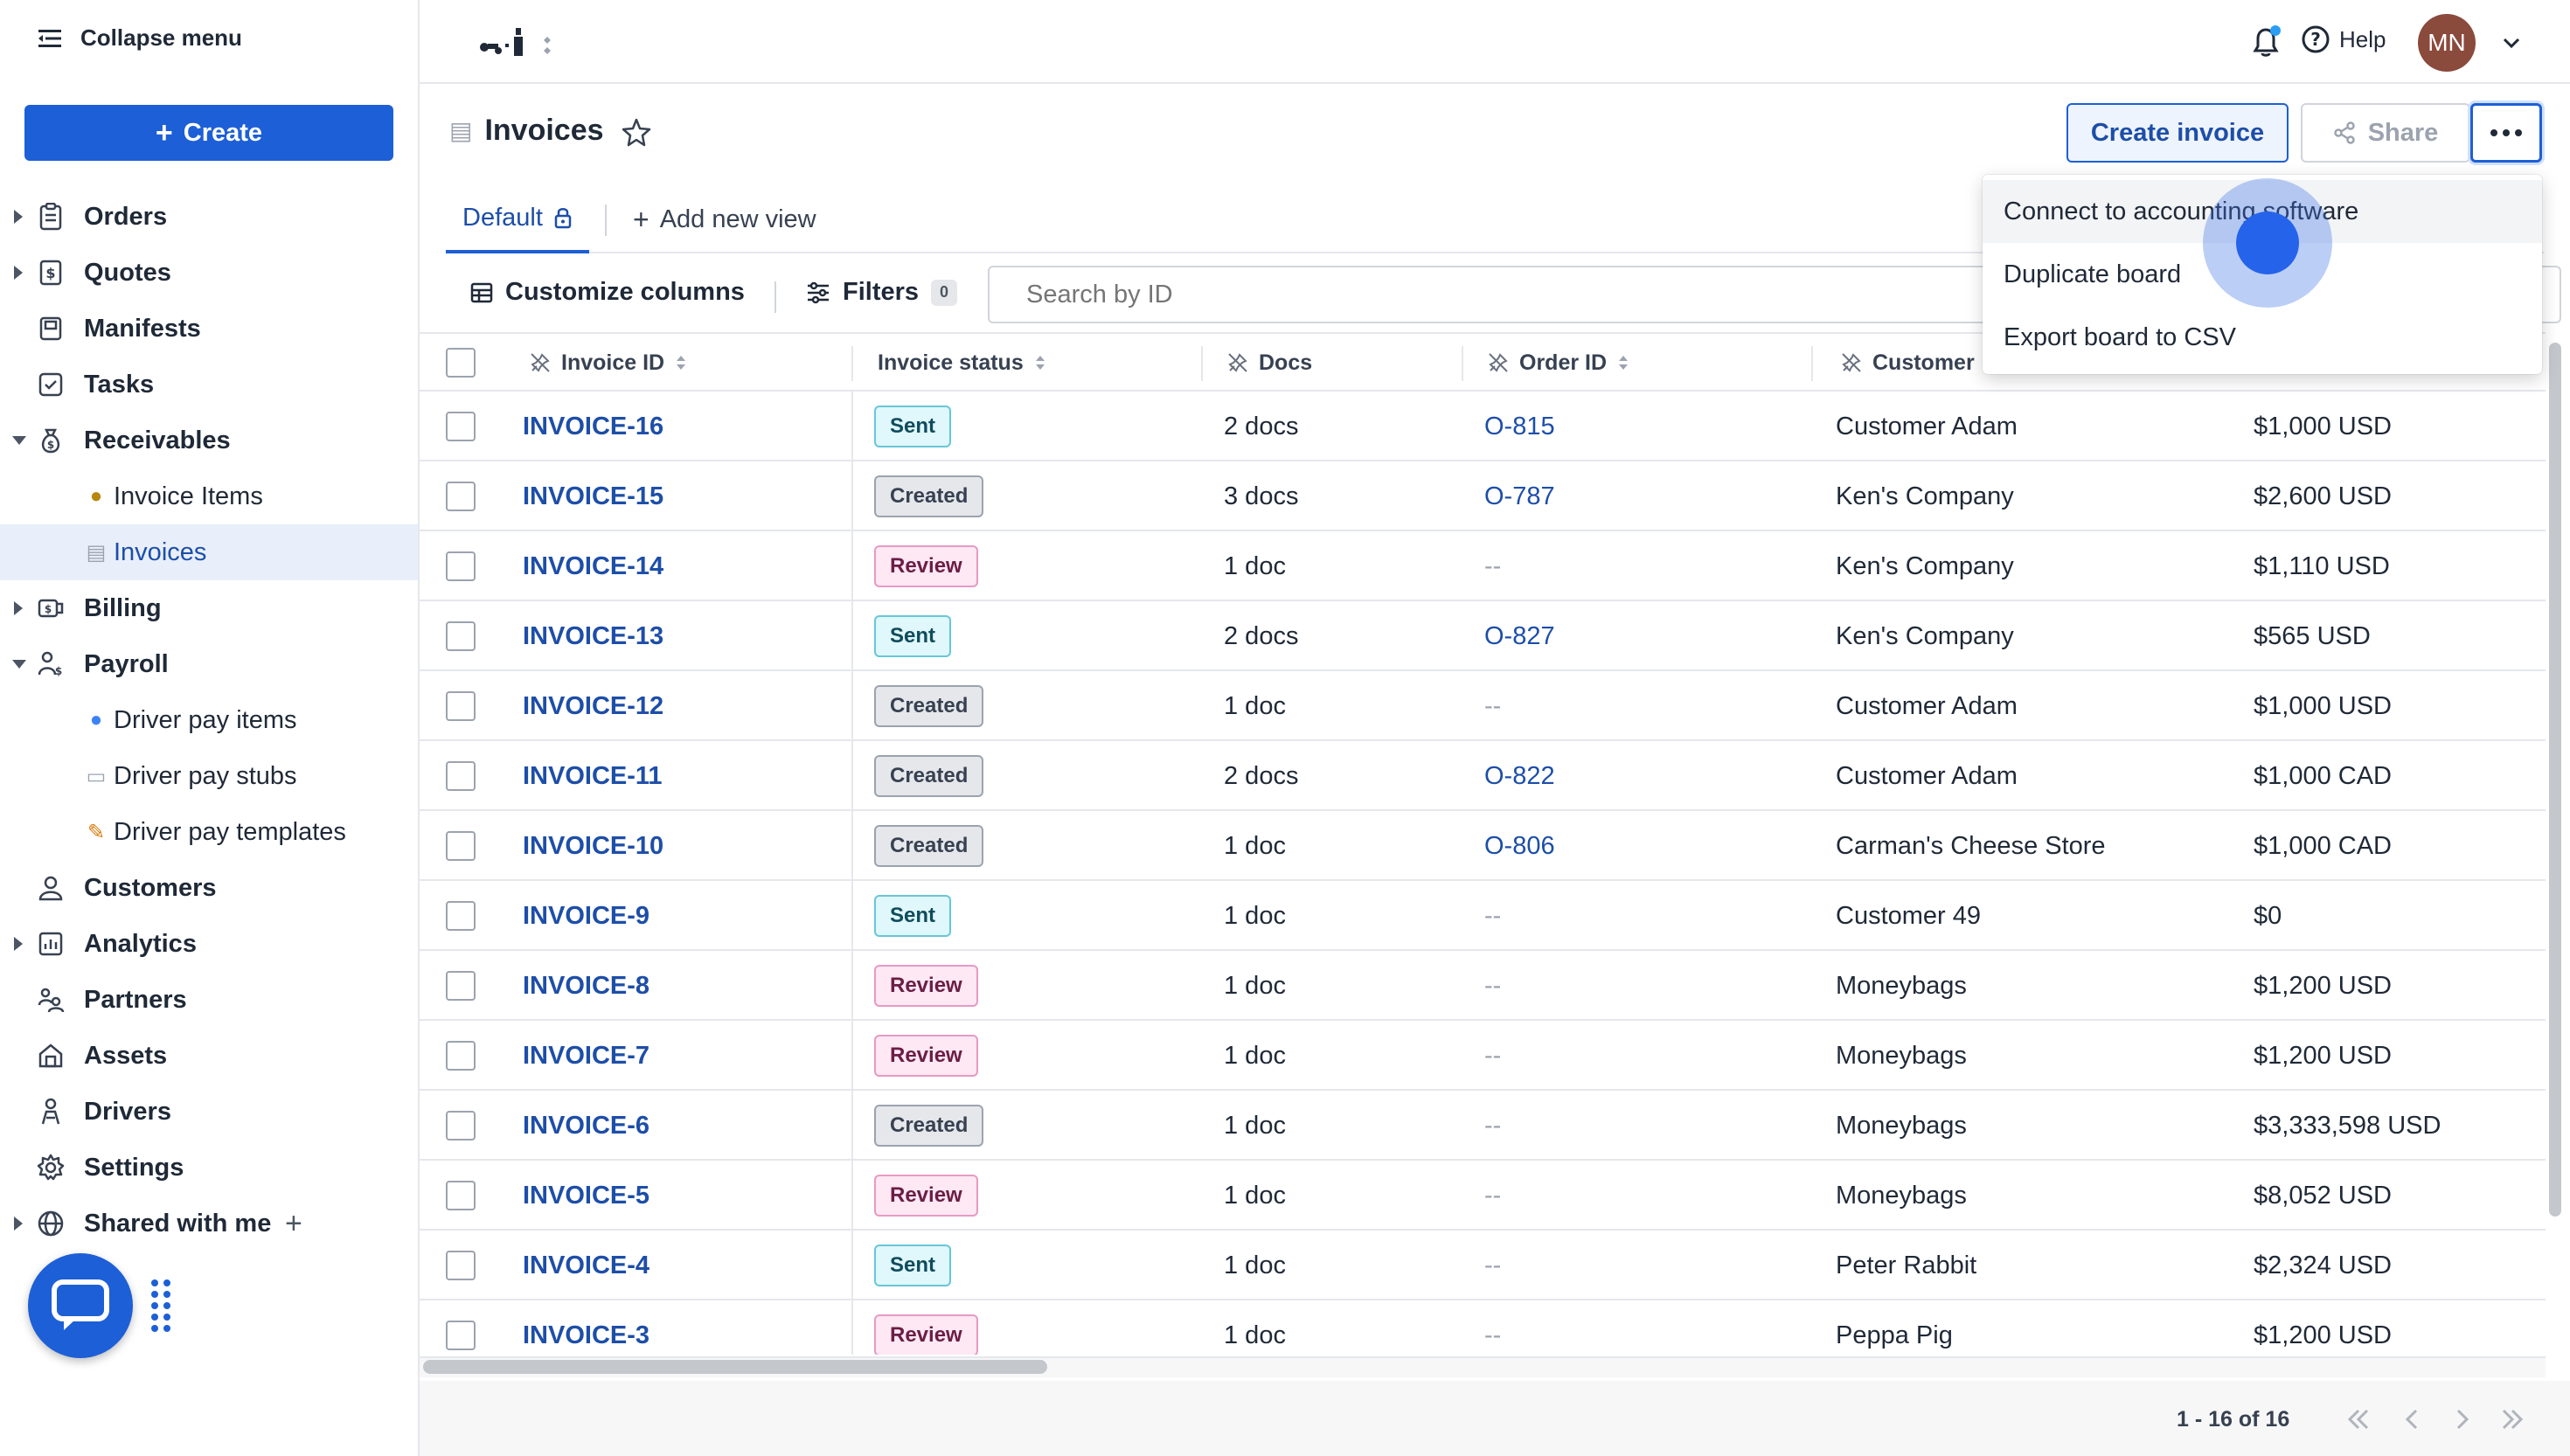 The image size is (2570, 1456). I want to click on more-options-button, so click(2506, 133).